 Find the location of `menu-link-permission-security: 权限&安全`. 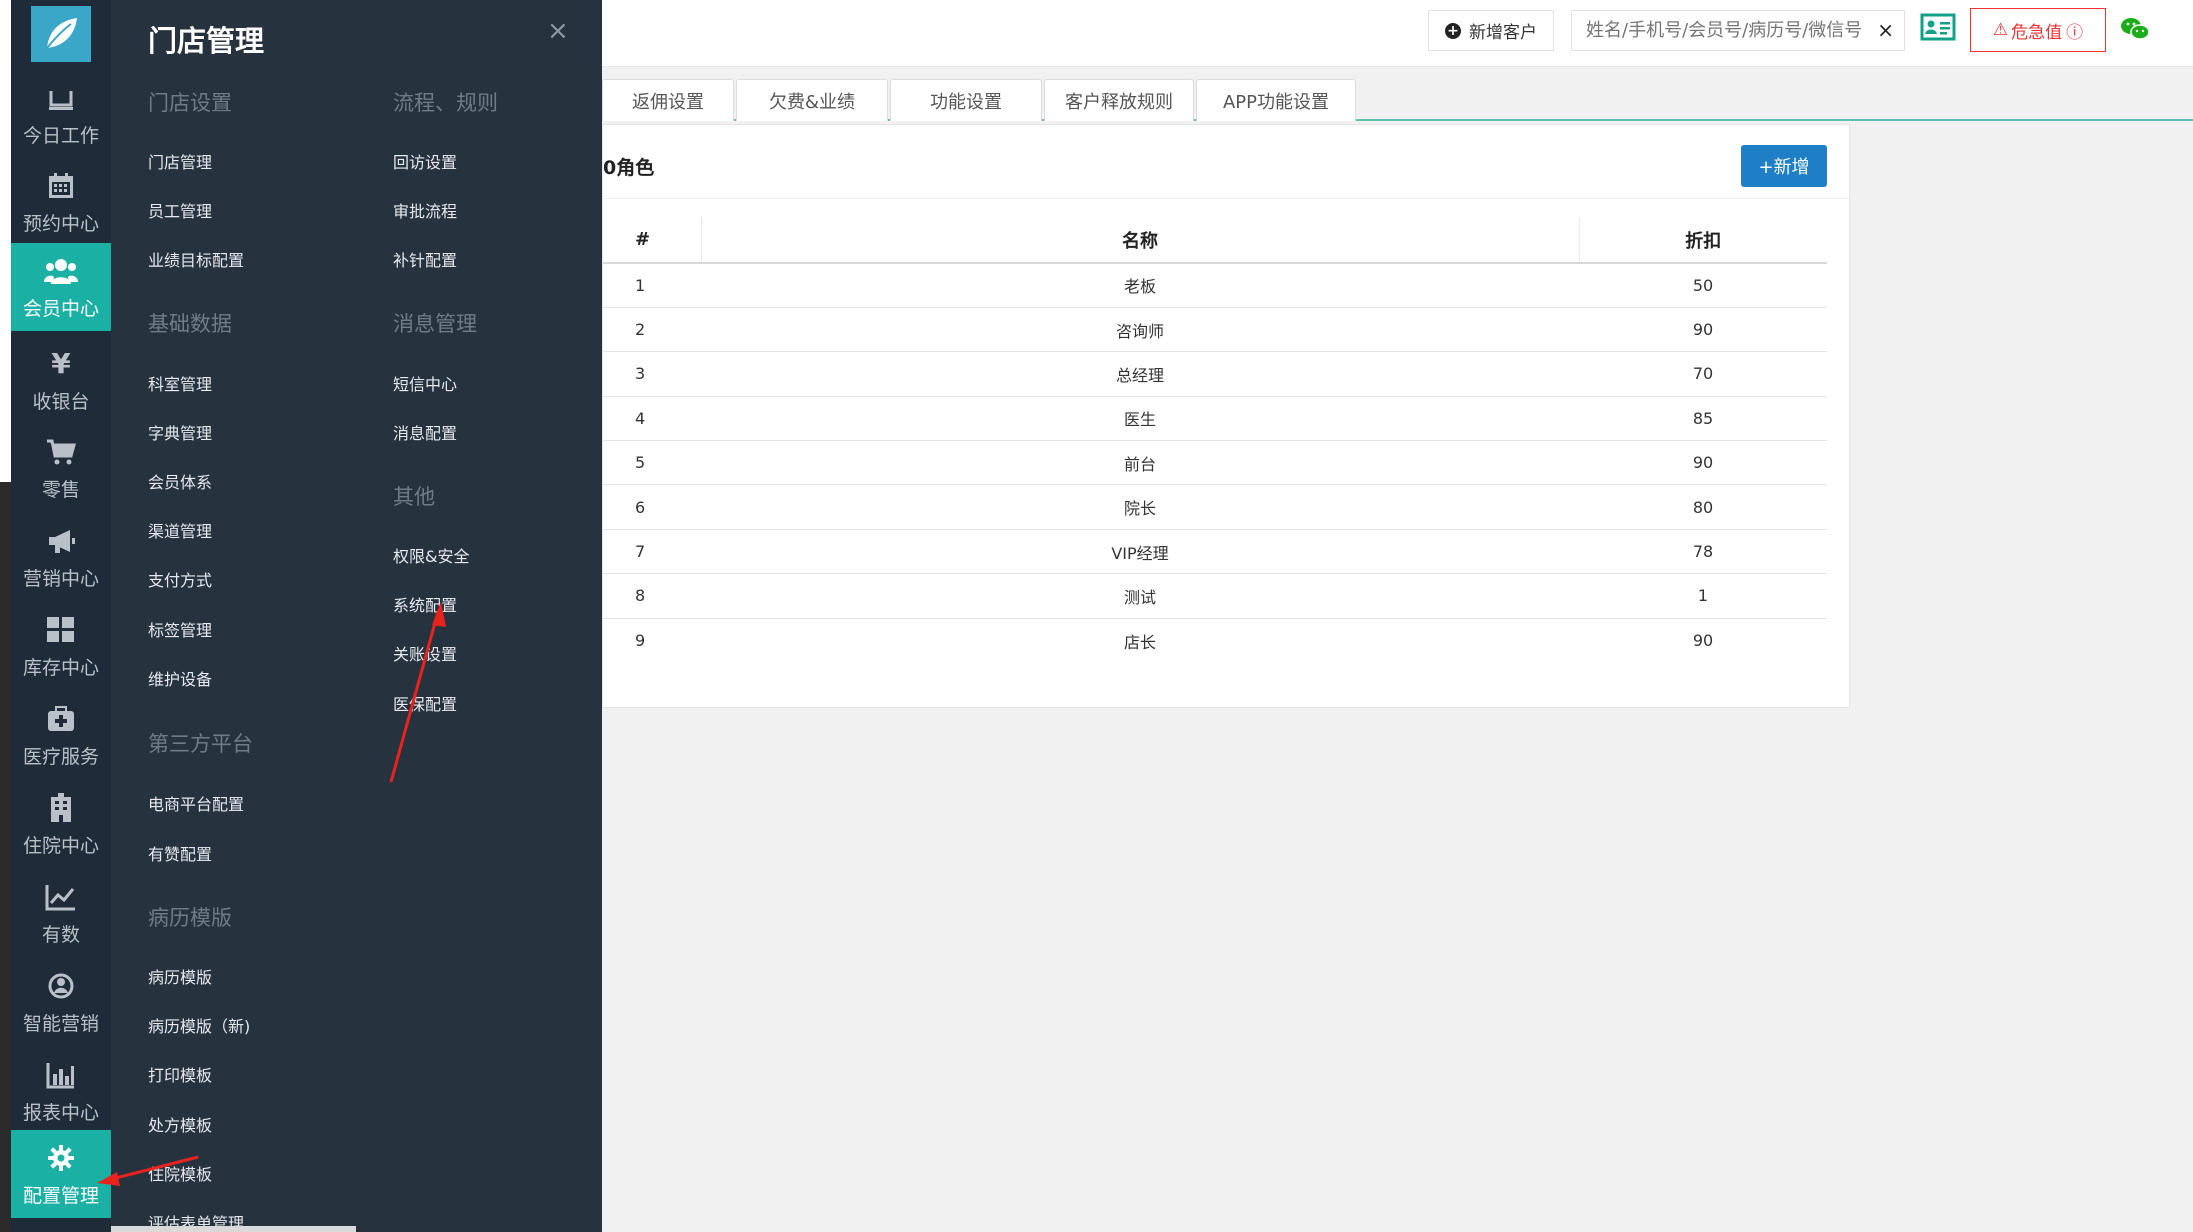

menu-link-permission-security: 权限&安全 is located at coordinates (431, 555).